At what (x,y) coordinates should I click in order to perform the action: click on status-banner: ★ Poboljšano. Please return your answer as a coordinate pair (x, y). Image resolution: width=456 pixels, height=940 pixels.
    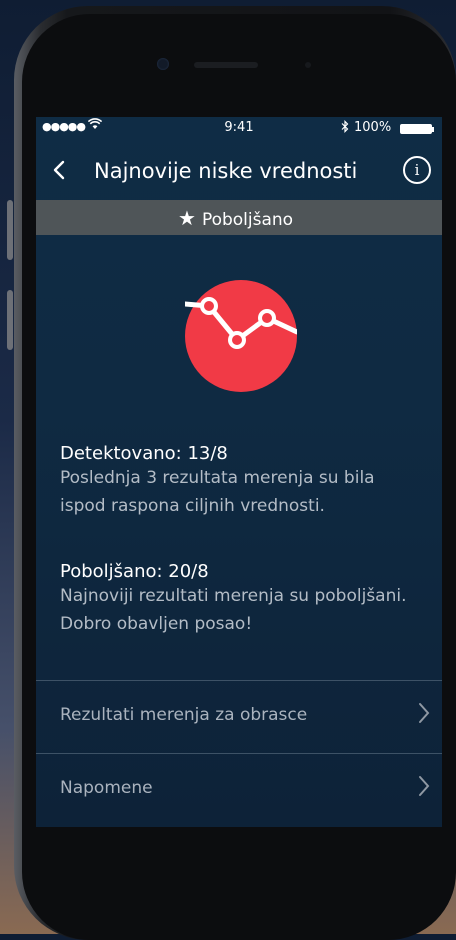
    Looking at the image, I should click on (239, 217).